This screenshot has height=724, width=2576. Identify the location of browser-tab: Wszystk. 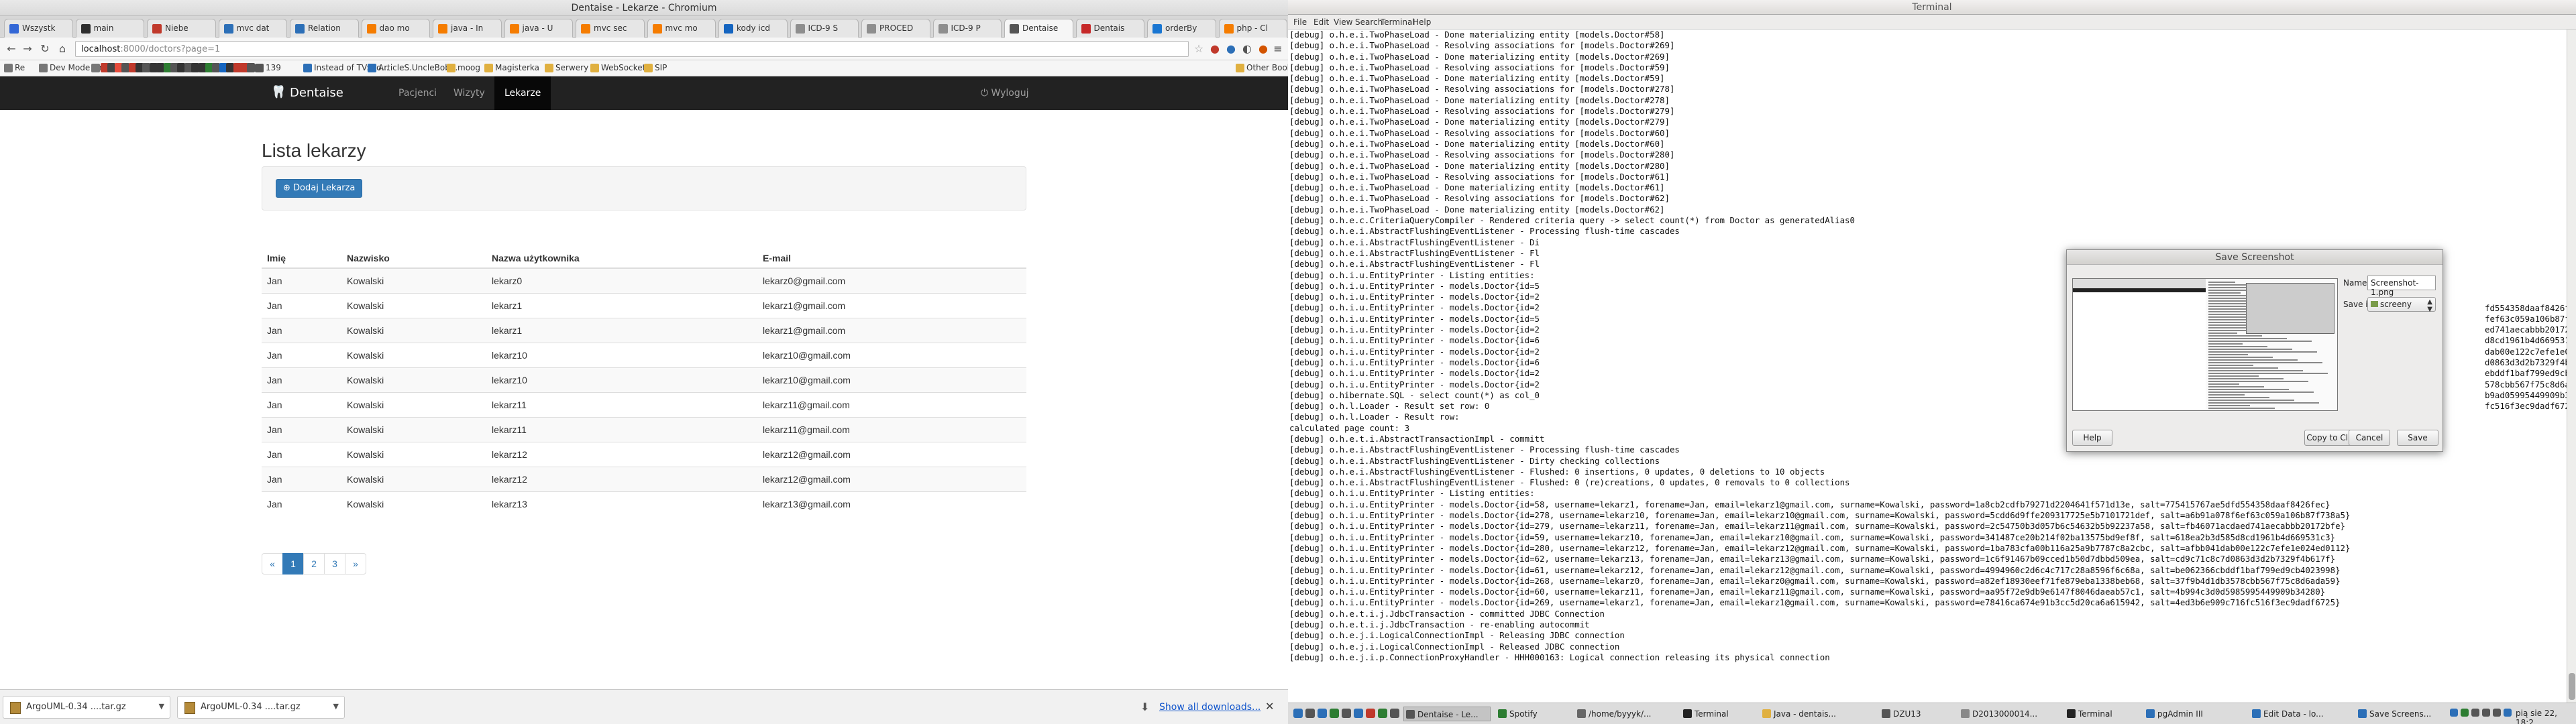
(38, 28).